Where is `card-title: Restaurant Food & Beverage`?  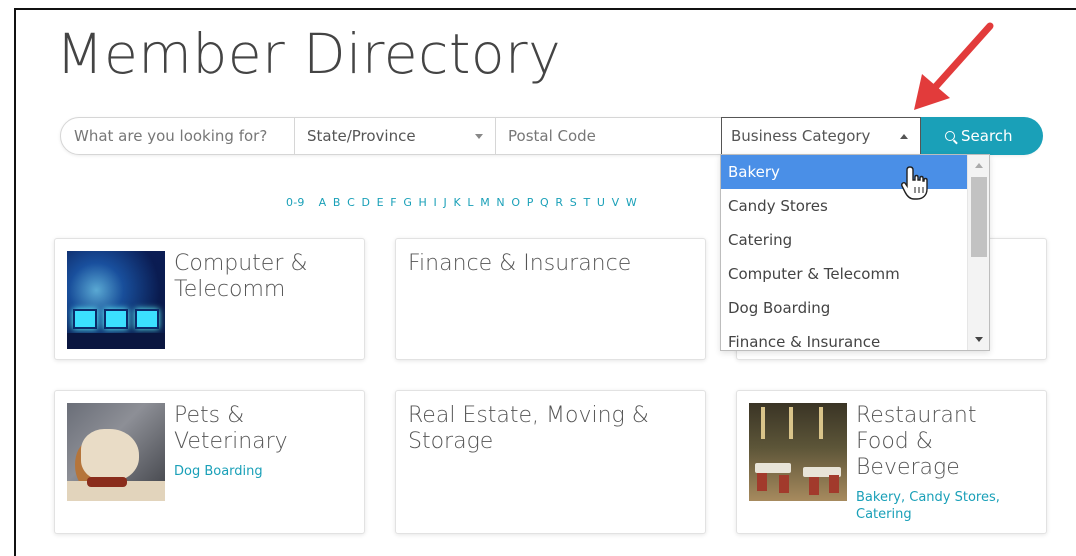
card-title: Restaurant Food & Beverage is located at coordinates (916, 442).